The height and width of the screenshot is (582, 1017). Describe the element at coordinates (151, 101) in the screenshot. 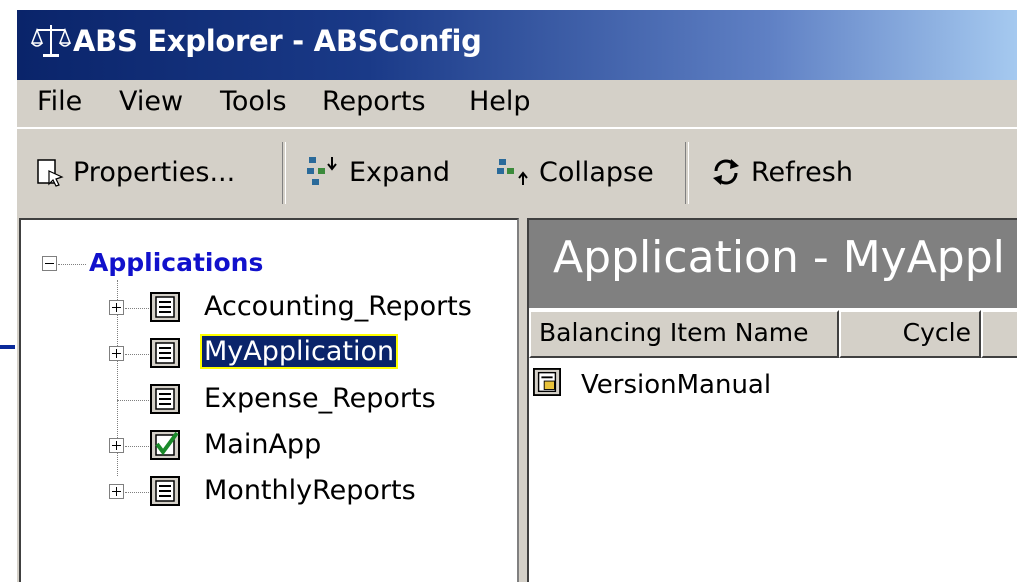

I see `menu-view: View` at that location.